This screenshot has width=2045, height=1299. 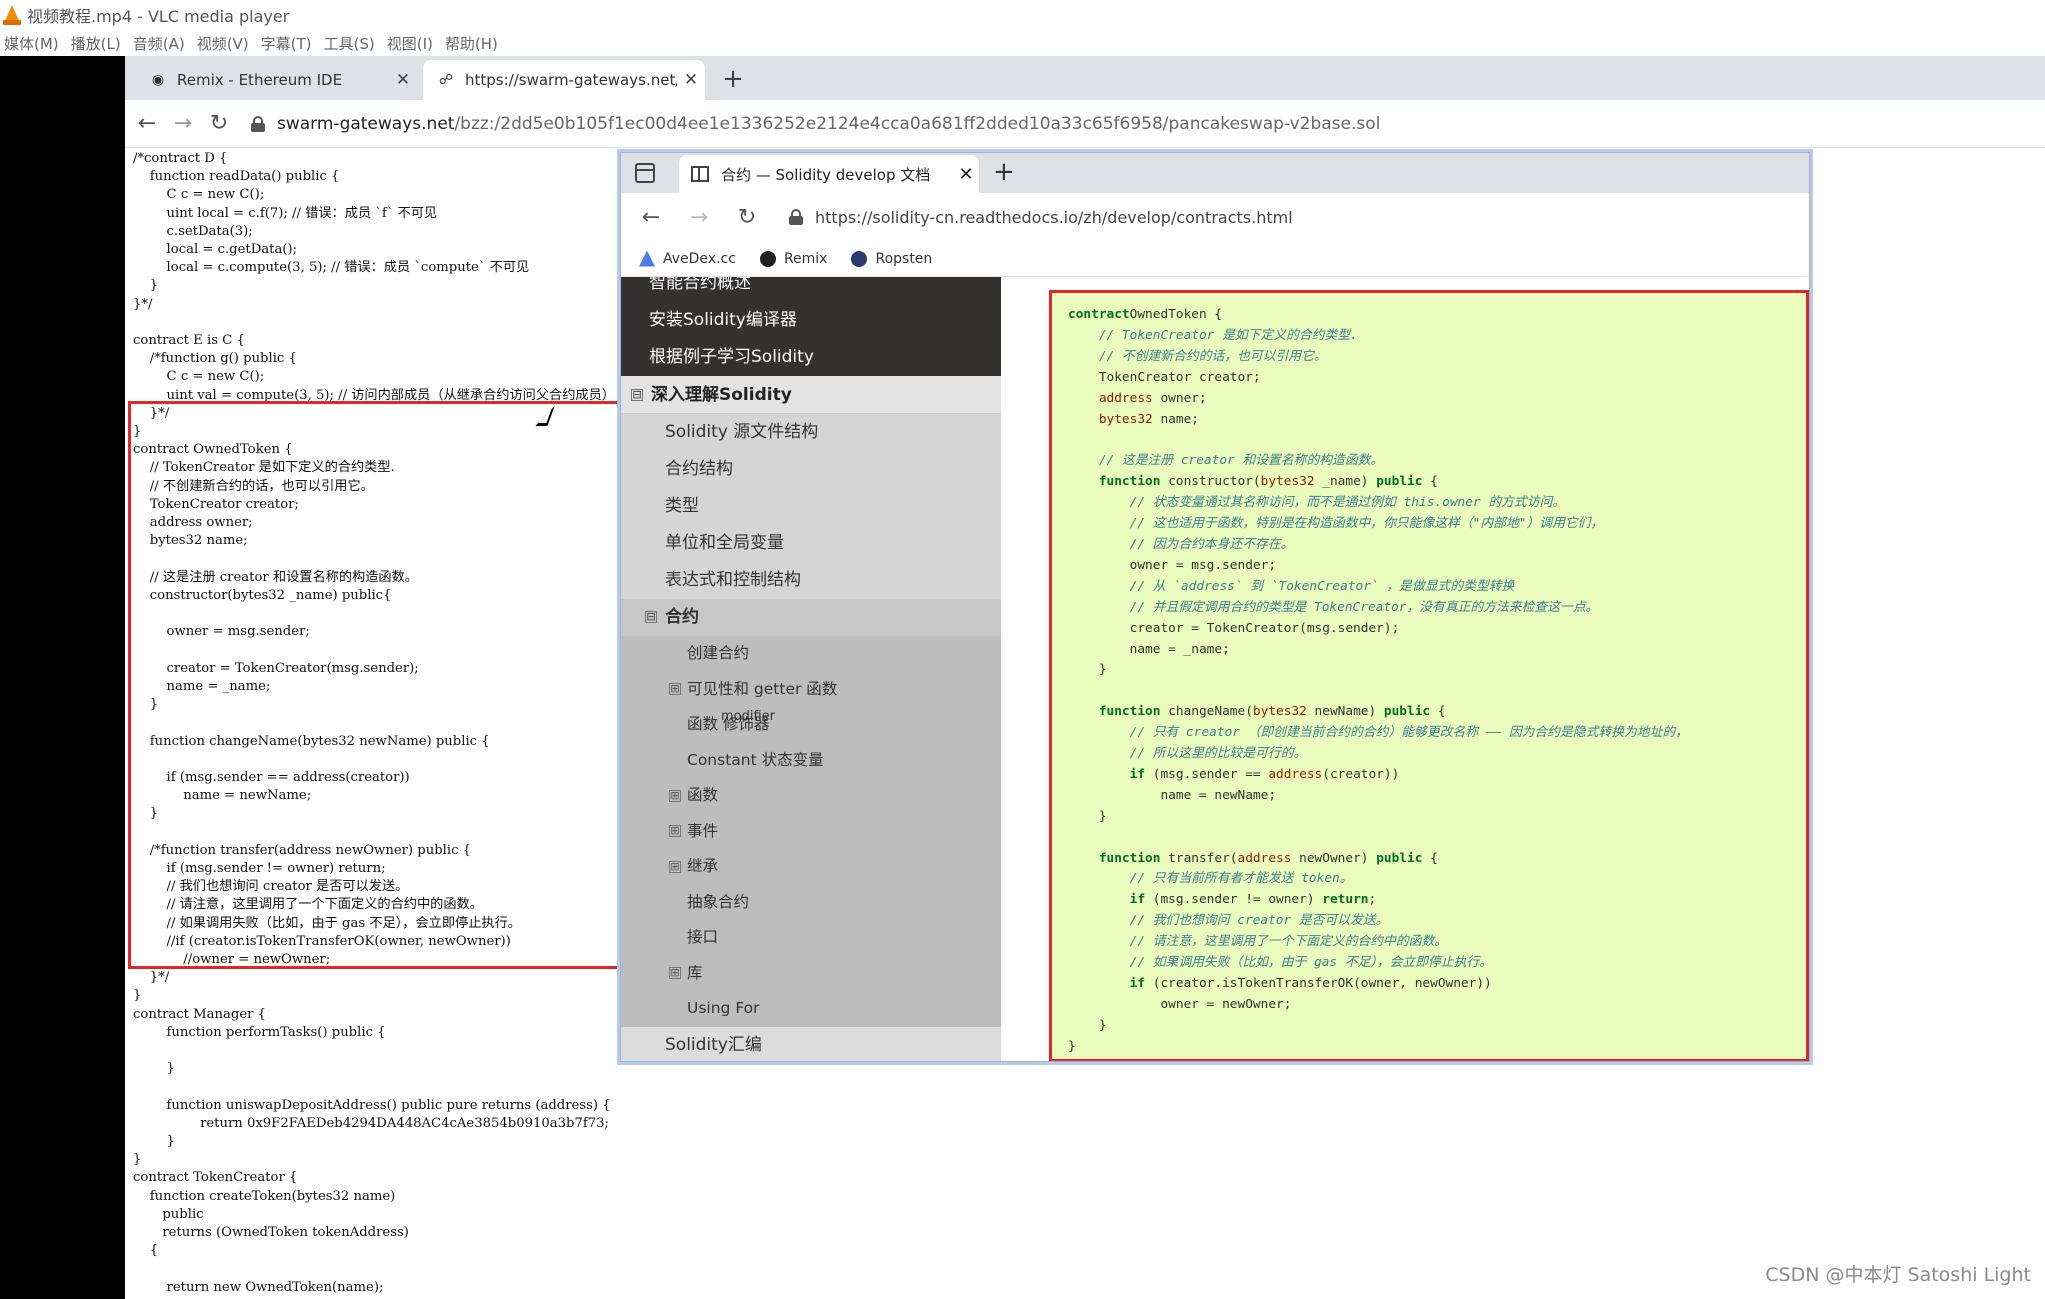 What do you see at coordinates (695, 972) in the screenshot?
I see `nav-topic-label: 库` at bounding box center [695, 972].